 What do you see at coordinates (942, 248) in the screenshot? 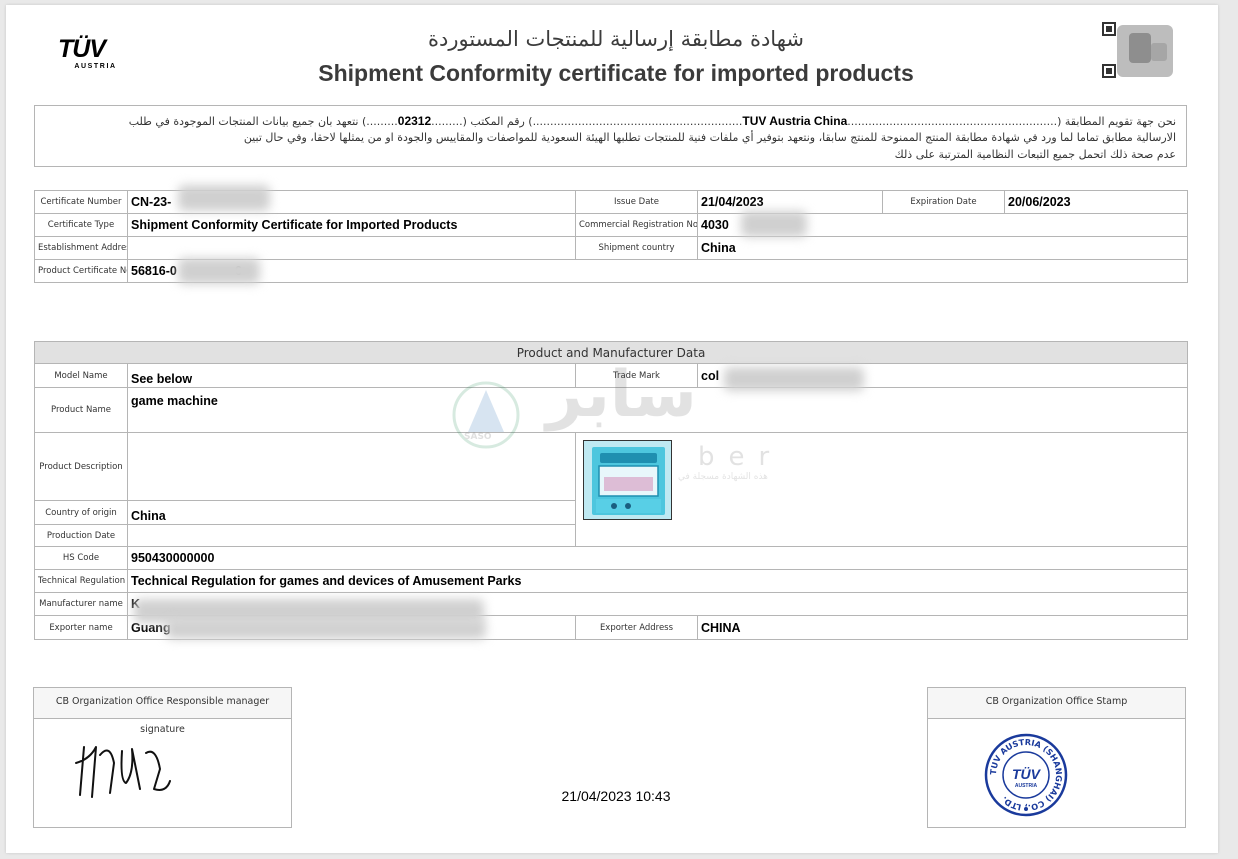
I see `shipment-country-value: China` at bounding box center [942, 248].